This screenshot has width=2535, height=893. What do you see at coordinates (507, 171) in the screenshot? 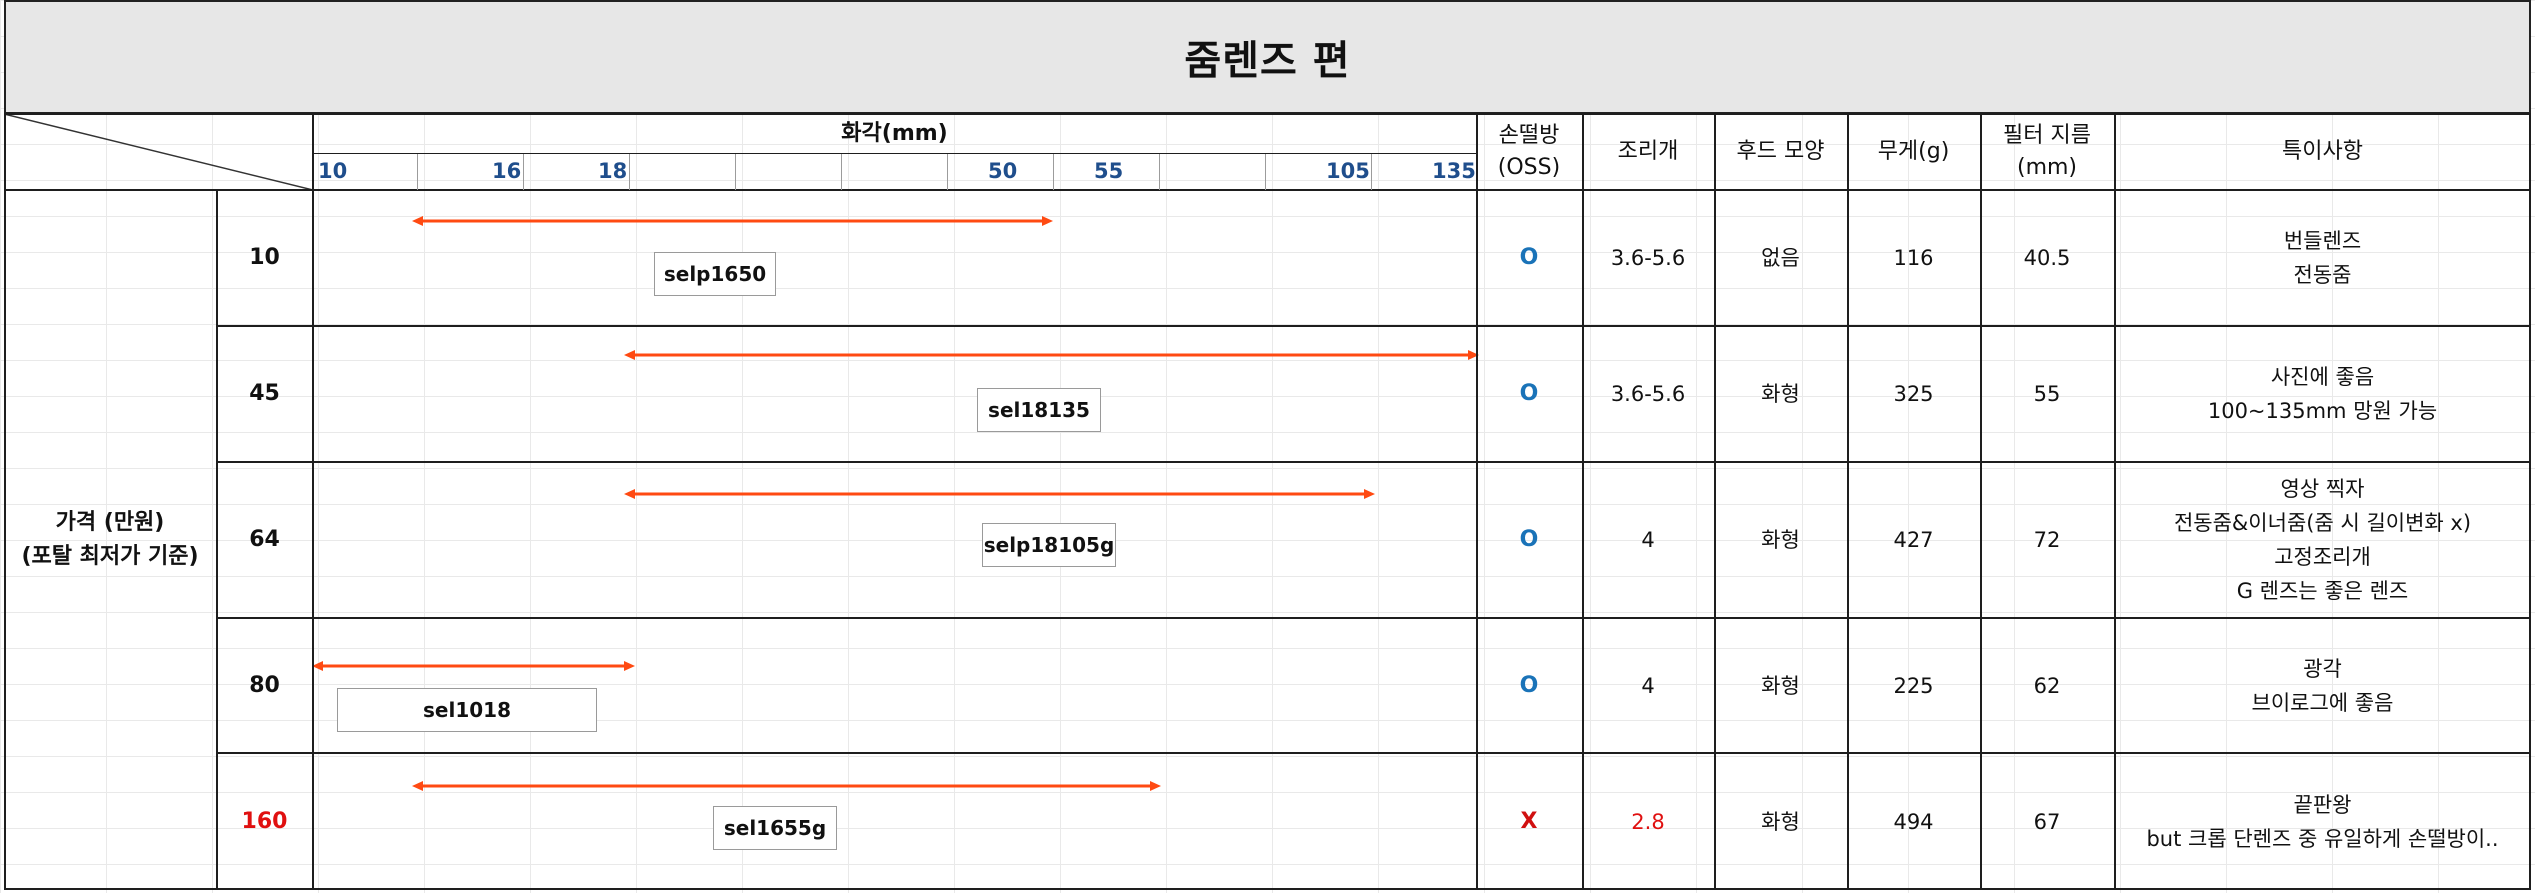
I see `focal-tick-16: 16` at bounding box center [507, 171].